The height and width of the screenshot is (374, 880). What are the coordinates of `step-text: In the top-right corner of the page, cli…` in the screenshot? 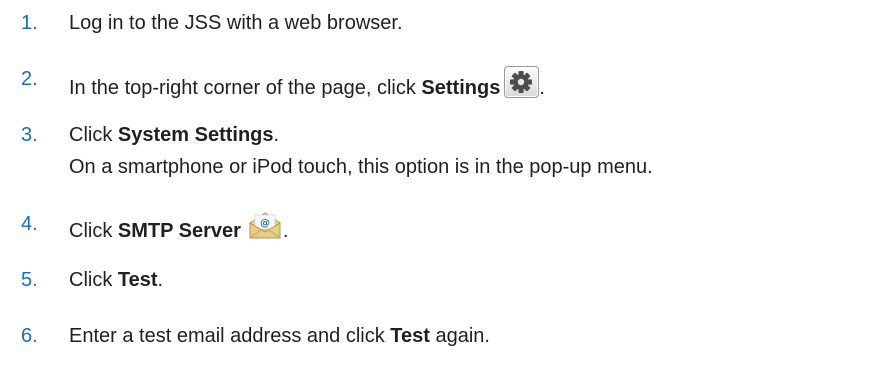 It's located at (307, 83).